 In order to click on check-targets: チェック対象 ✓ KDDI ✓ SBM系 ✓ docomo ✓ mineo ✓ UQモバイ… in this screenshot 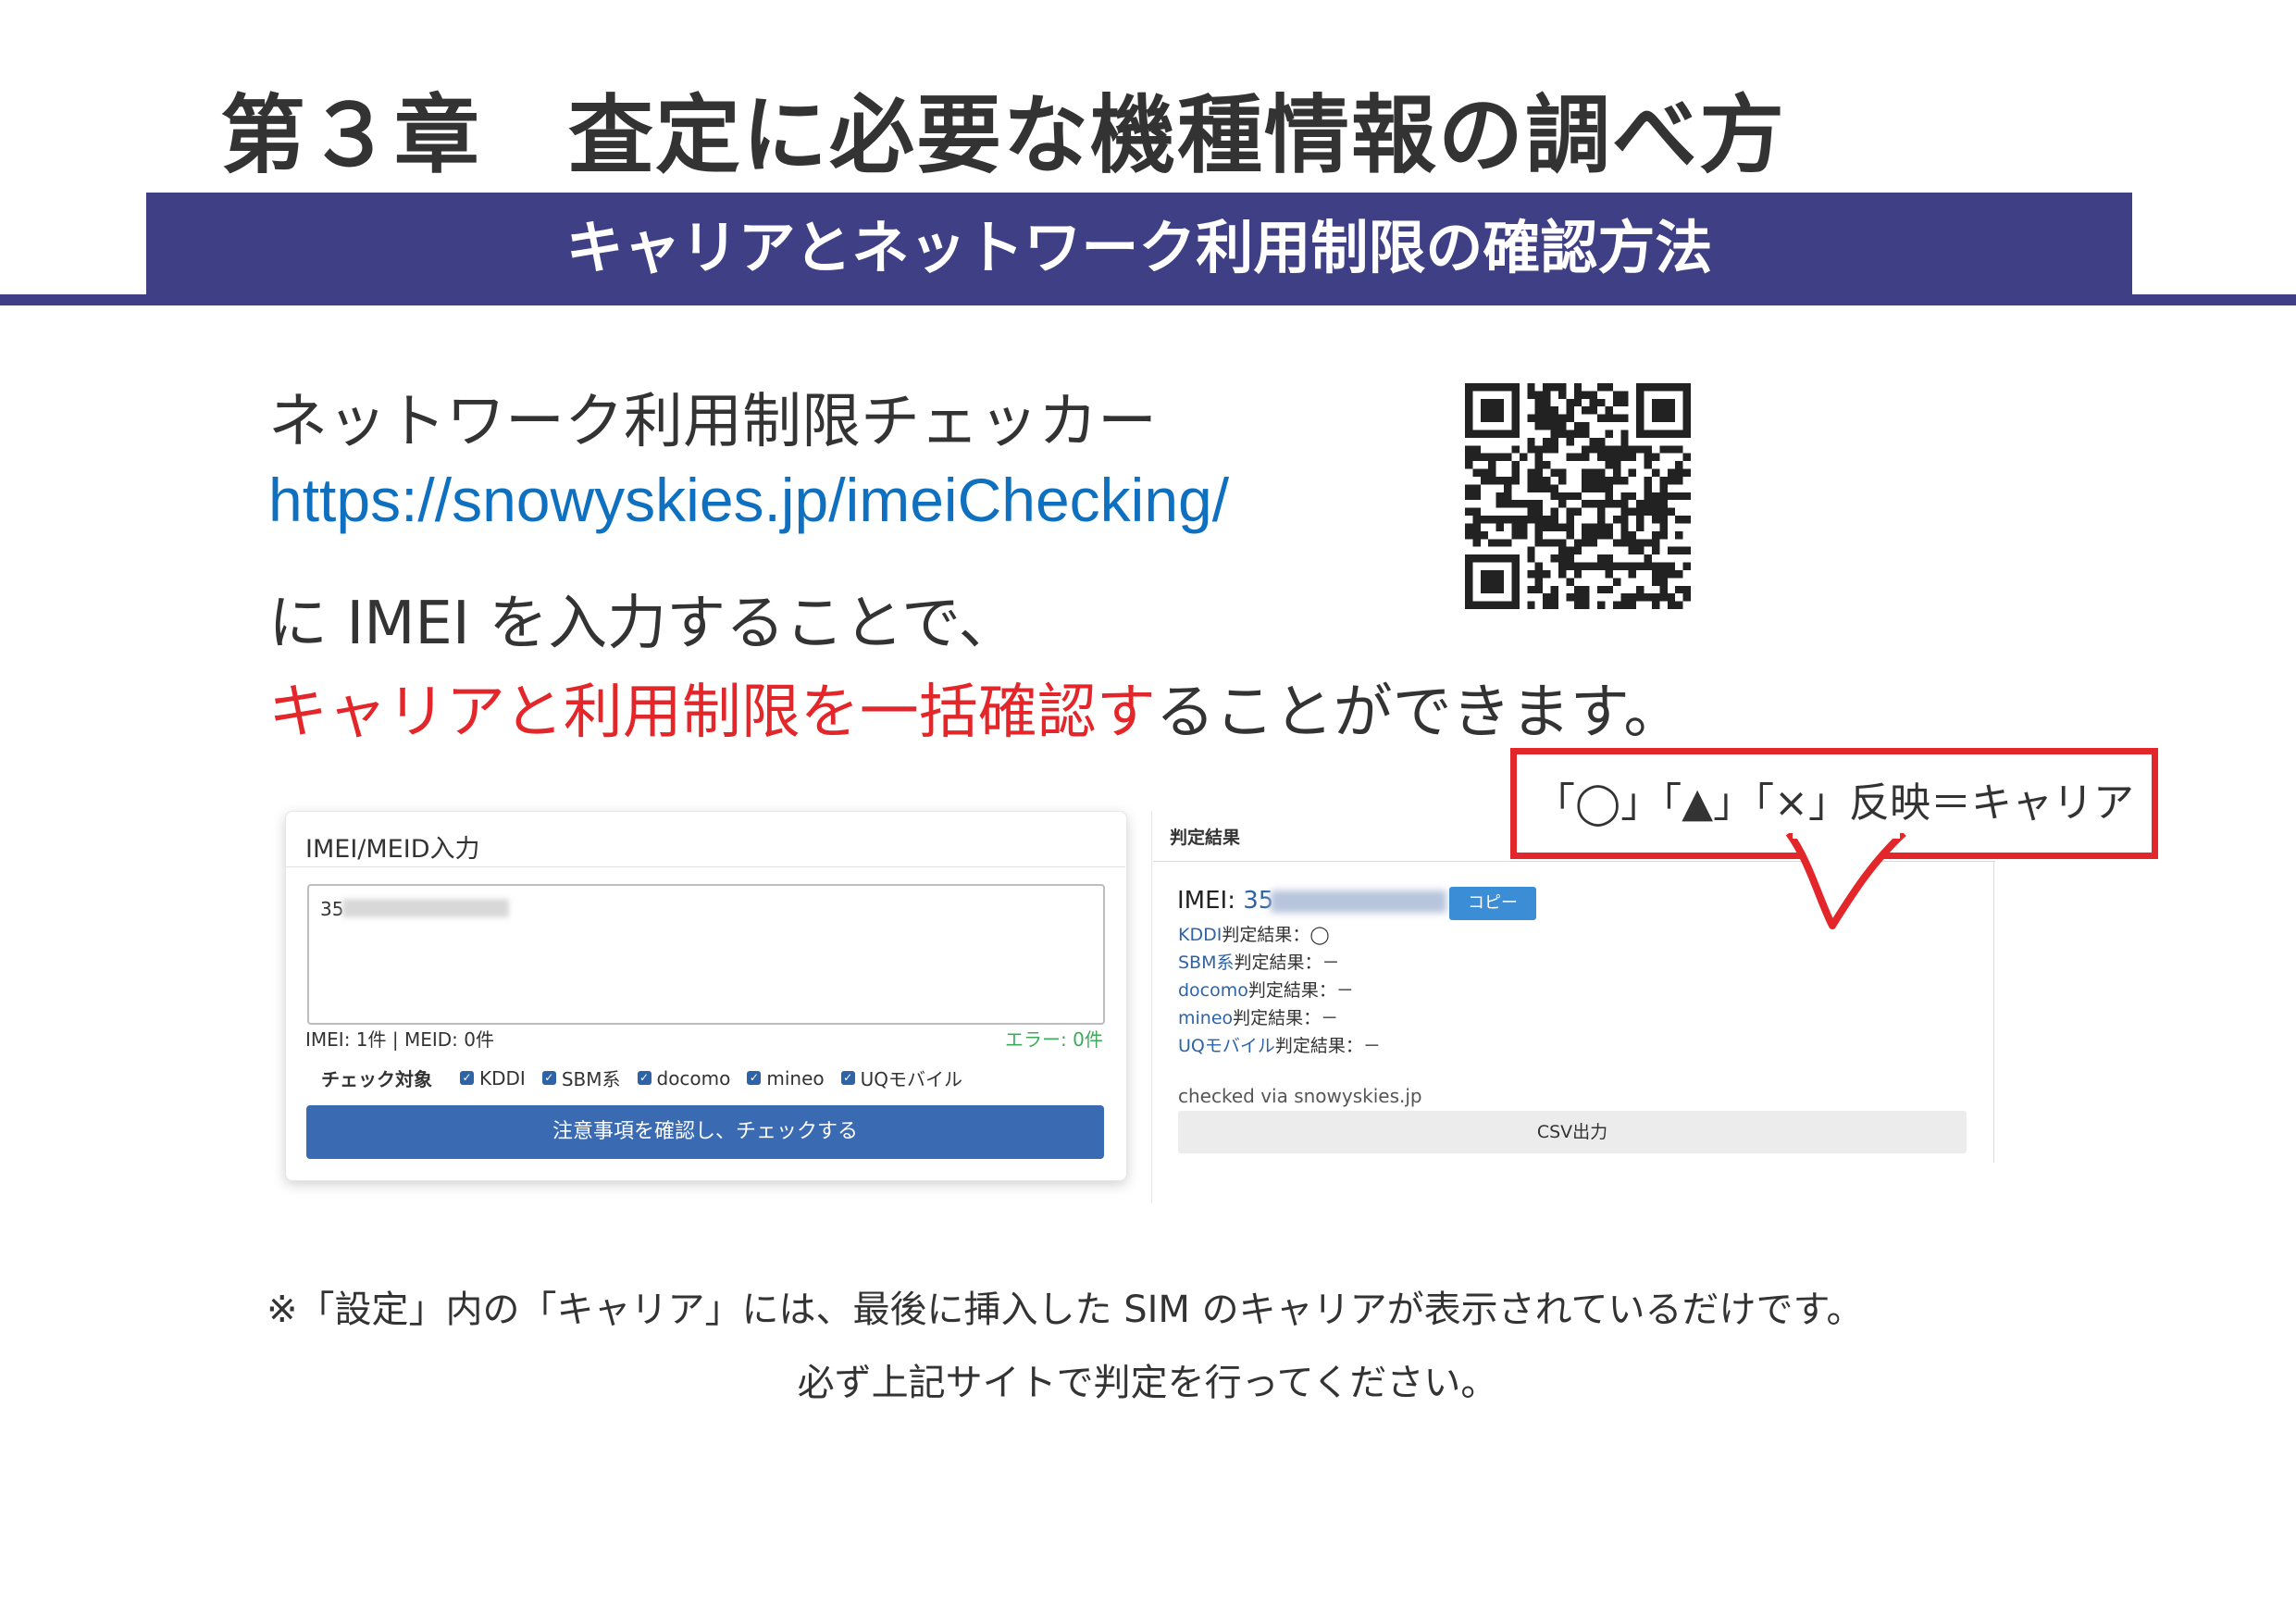, I will do `click(642, 1078)`.